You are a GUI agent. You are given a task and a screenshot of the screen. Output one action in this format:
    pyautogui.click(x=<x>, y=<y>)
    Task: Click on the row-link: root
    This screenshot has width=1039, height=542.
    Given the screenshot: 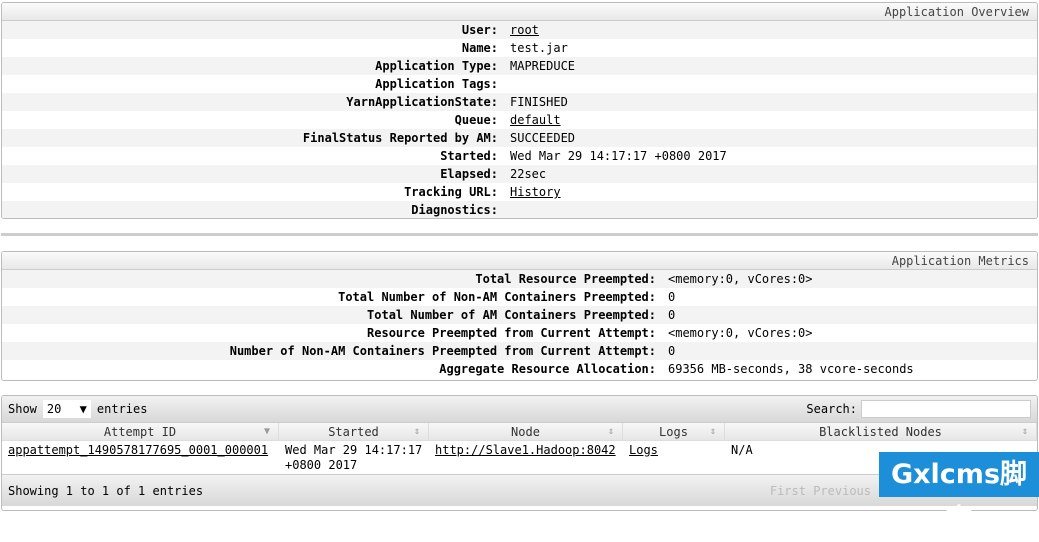 What is the action you would take?
    pyautogui.click(x=524, y=30)
    